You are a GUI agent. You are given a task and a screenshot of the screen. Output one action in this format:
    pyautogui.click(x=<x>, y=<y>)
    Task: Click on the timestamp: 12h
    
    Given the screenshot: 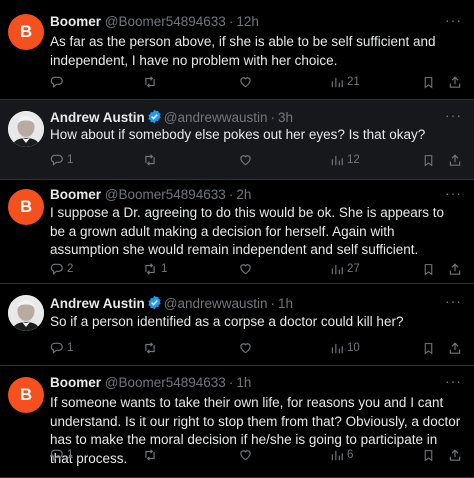 What is the action you would take?
    pyautogui.click(x=247, y=21)
    